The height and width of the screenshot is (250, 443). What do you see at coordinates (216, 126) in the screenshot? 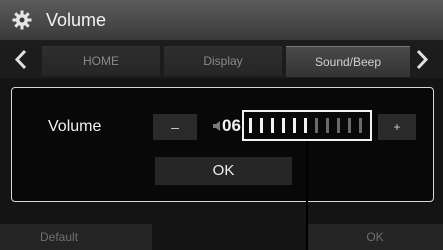
I see `speaker-icon` at bounding box center [216, 126].